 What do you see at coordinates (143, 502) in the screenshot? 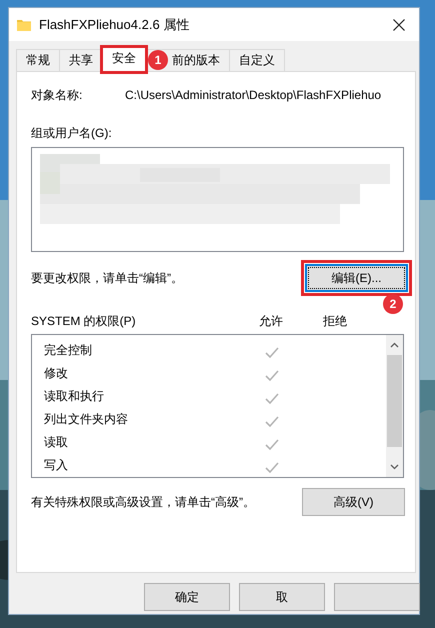
I see `hint-text: 有关特殊权限或高级设置，请单击“高级”。` at bounding box center [143, 502].